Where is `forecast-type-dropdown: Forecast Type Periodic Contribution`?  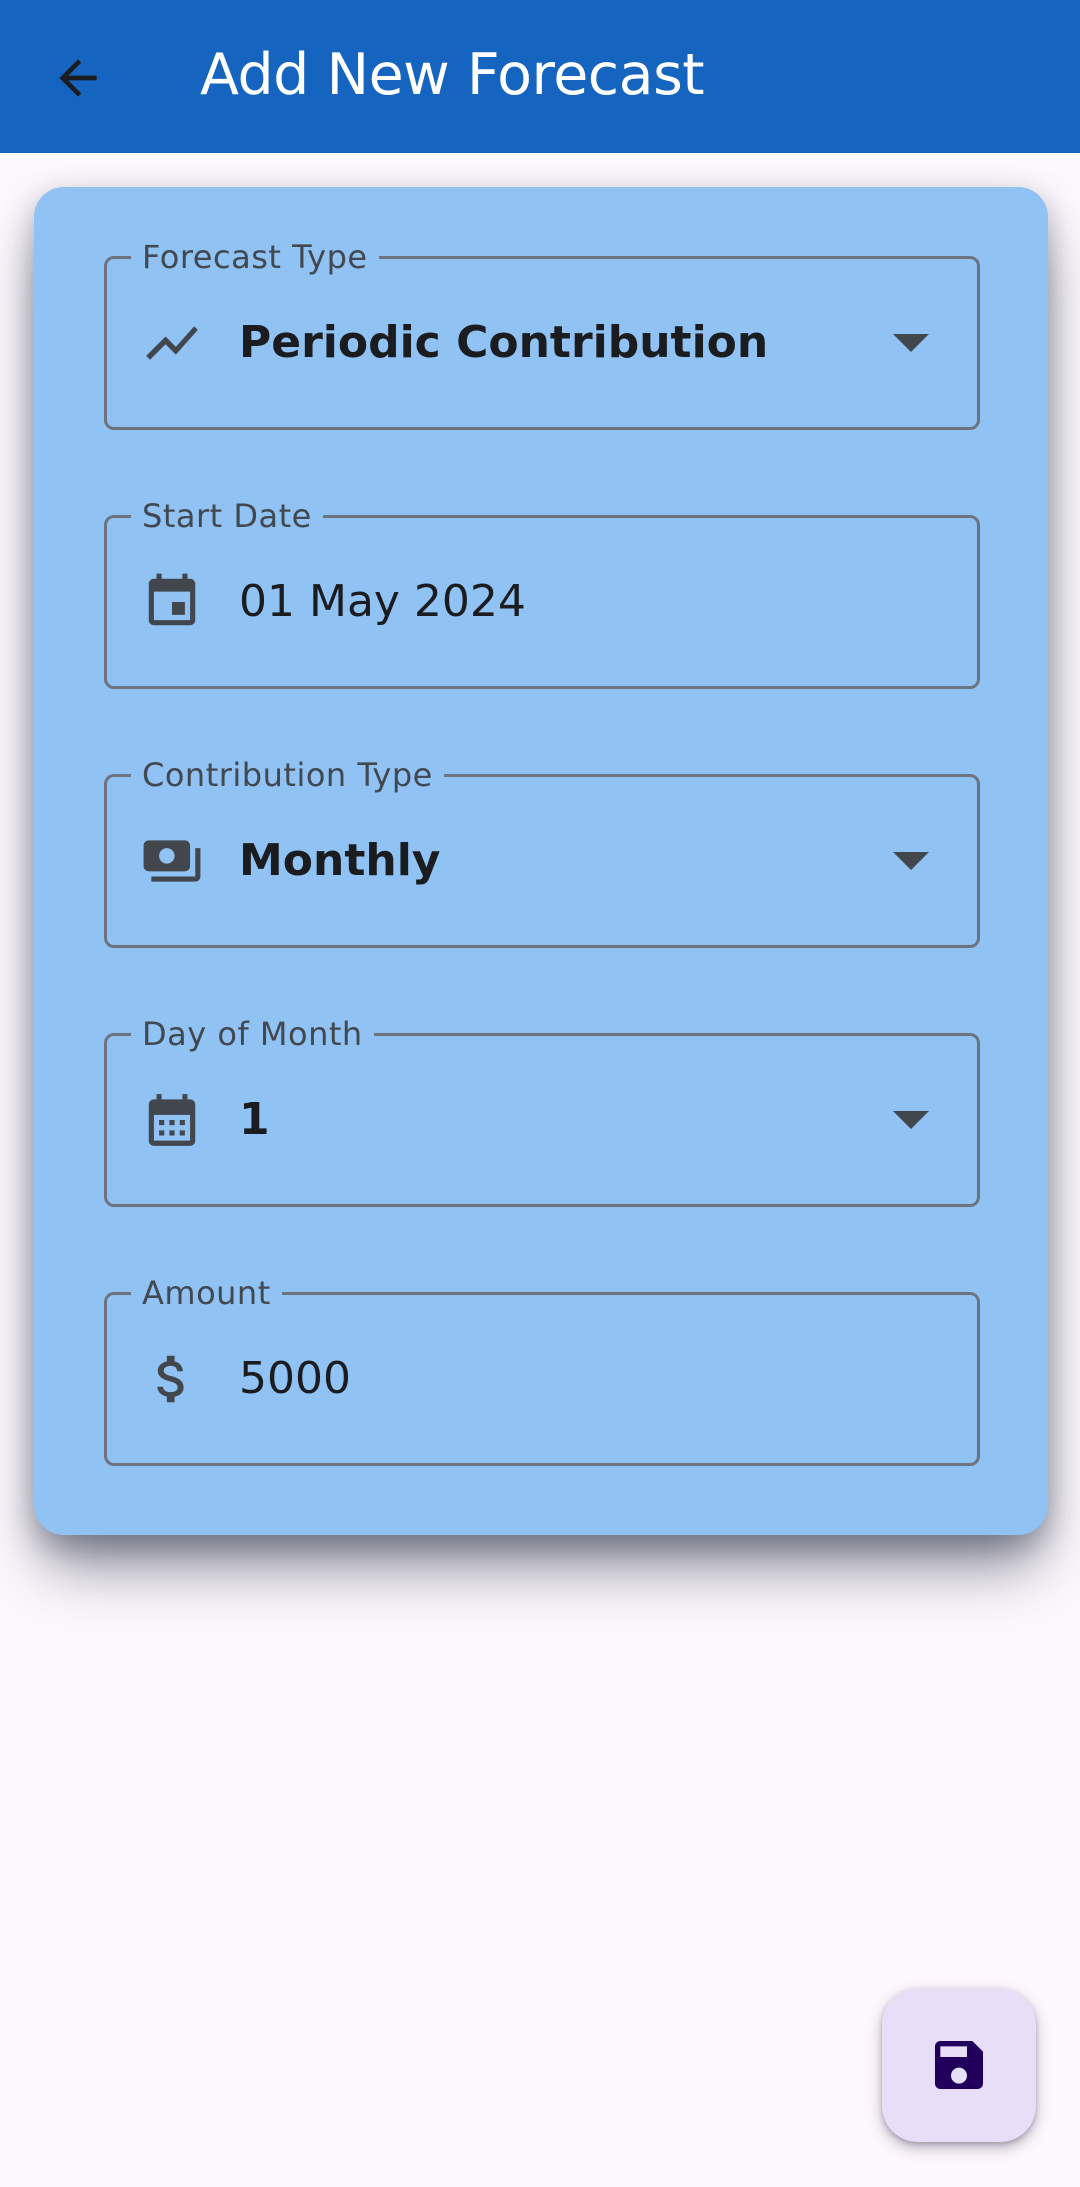 forecast-type-dropdown: Forecast Type Periodic Contribution is located at coordinates (542, 332).